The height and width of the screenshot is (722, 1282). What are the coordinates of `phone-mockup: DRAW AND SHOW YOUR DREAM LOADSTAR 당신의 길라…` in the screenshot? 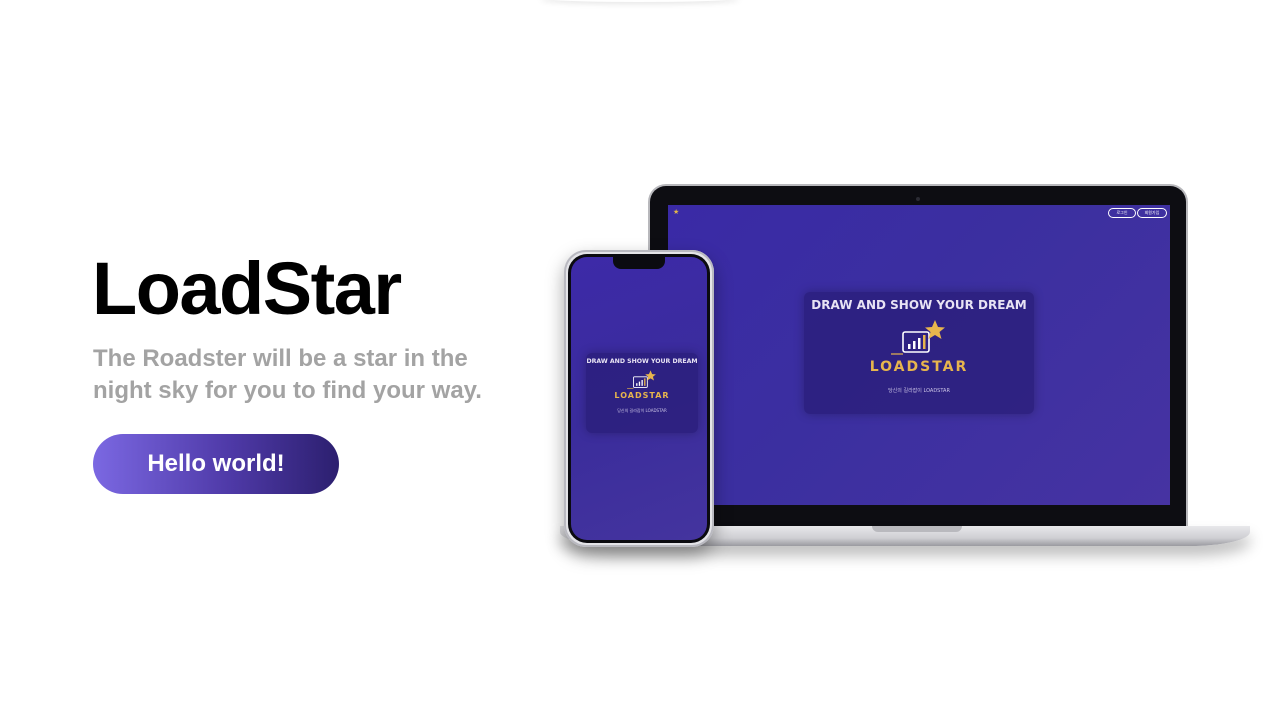 It's located at (639, 398).